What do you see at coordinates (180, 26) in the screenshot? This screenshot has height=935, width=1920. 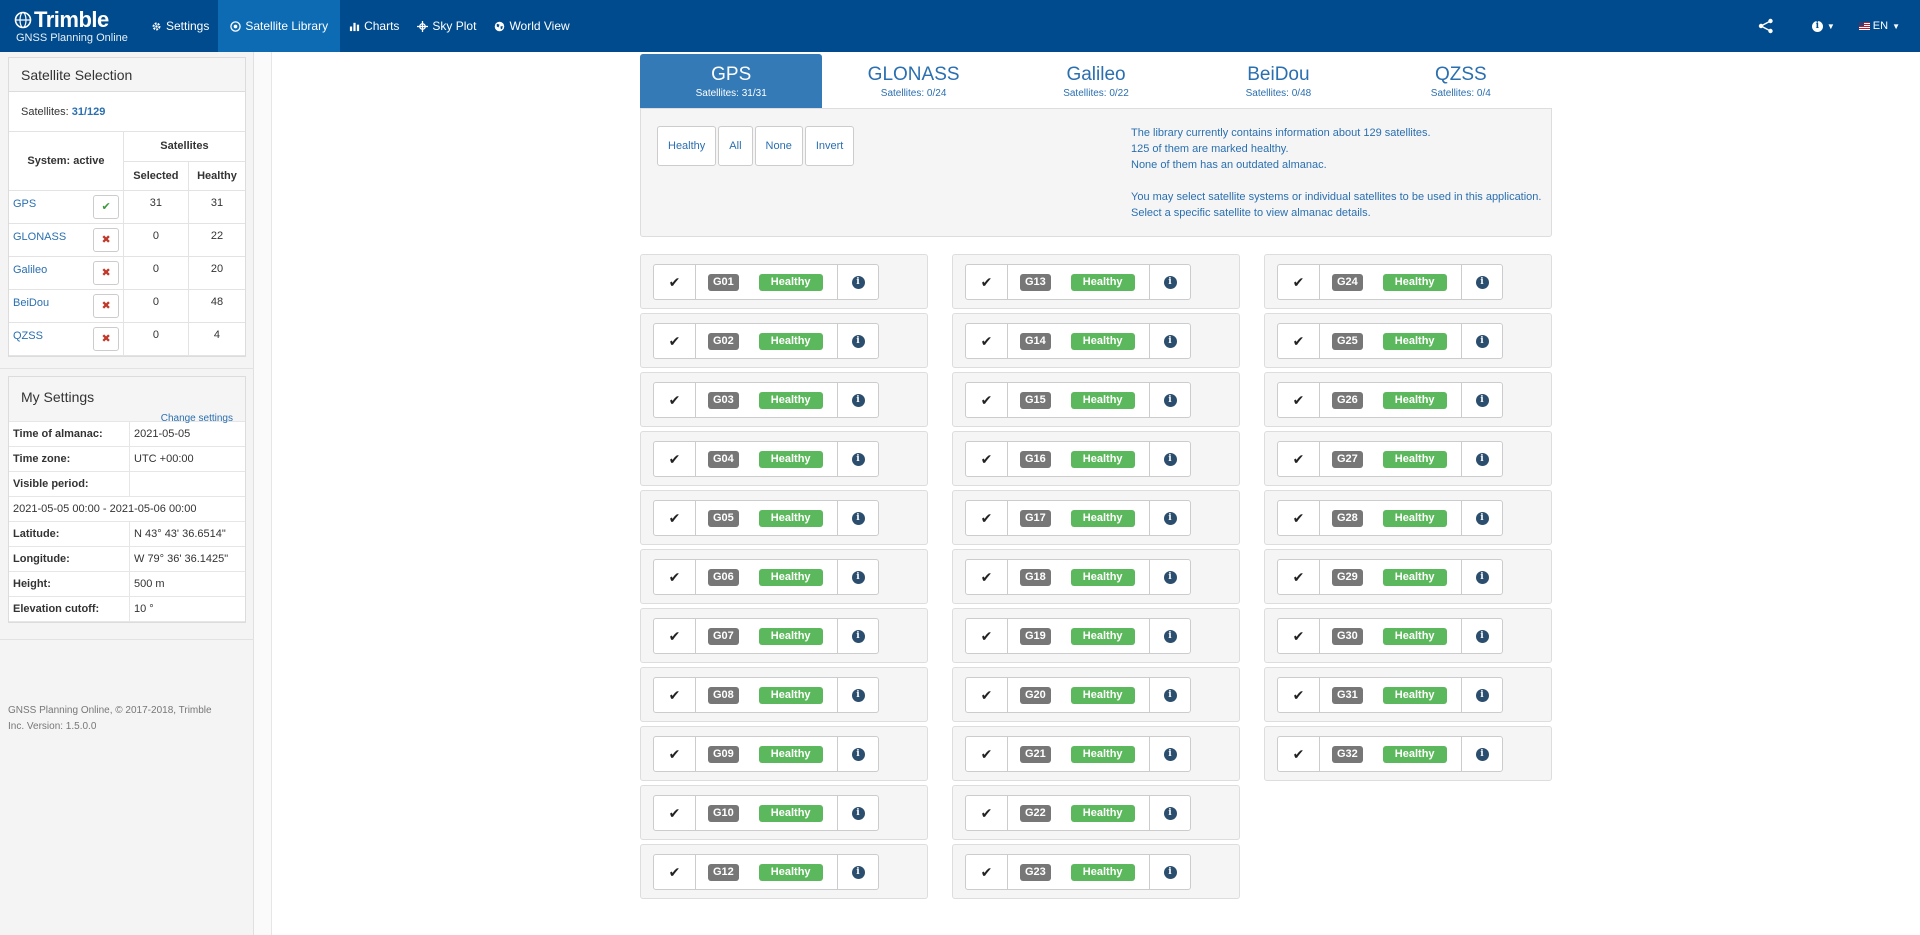 I see `nav-settings: Settings` at bounding box center [180, 26].